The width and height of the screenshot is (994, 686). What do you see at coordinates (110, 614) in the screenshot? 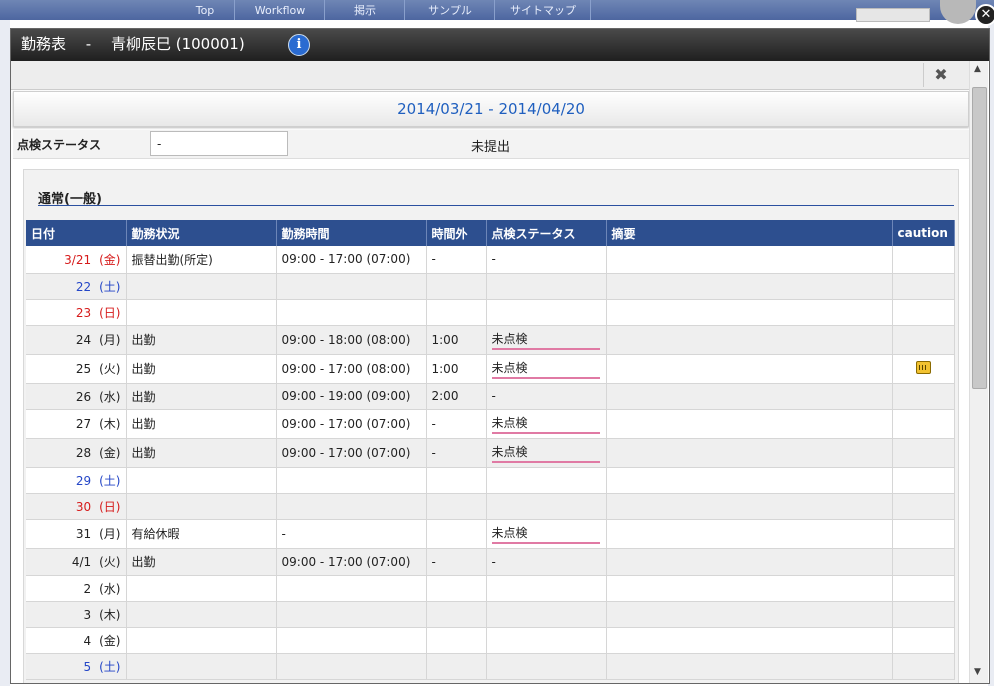
I see `date-weekday: (木)` at bounding box center [110, 614].